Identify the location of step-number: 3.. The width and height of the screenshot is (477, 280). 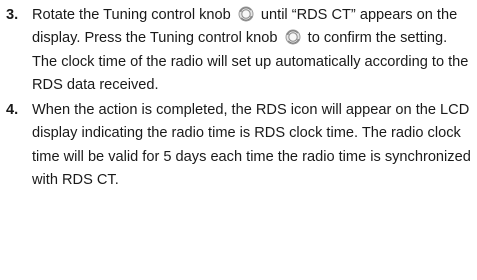
(12, 15).